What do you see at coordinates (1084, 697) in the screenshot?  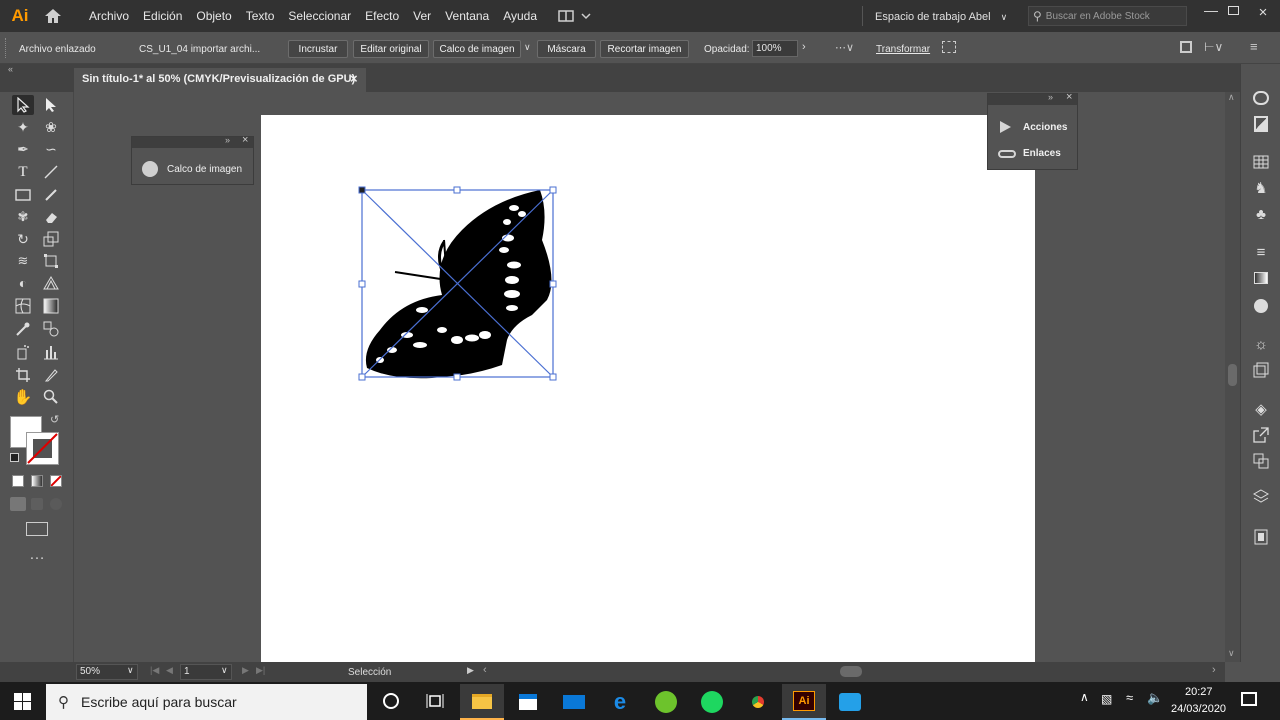 I see `show-hidden-icons: ∧` at bounding box center [1084, 697].